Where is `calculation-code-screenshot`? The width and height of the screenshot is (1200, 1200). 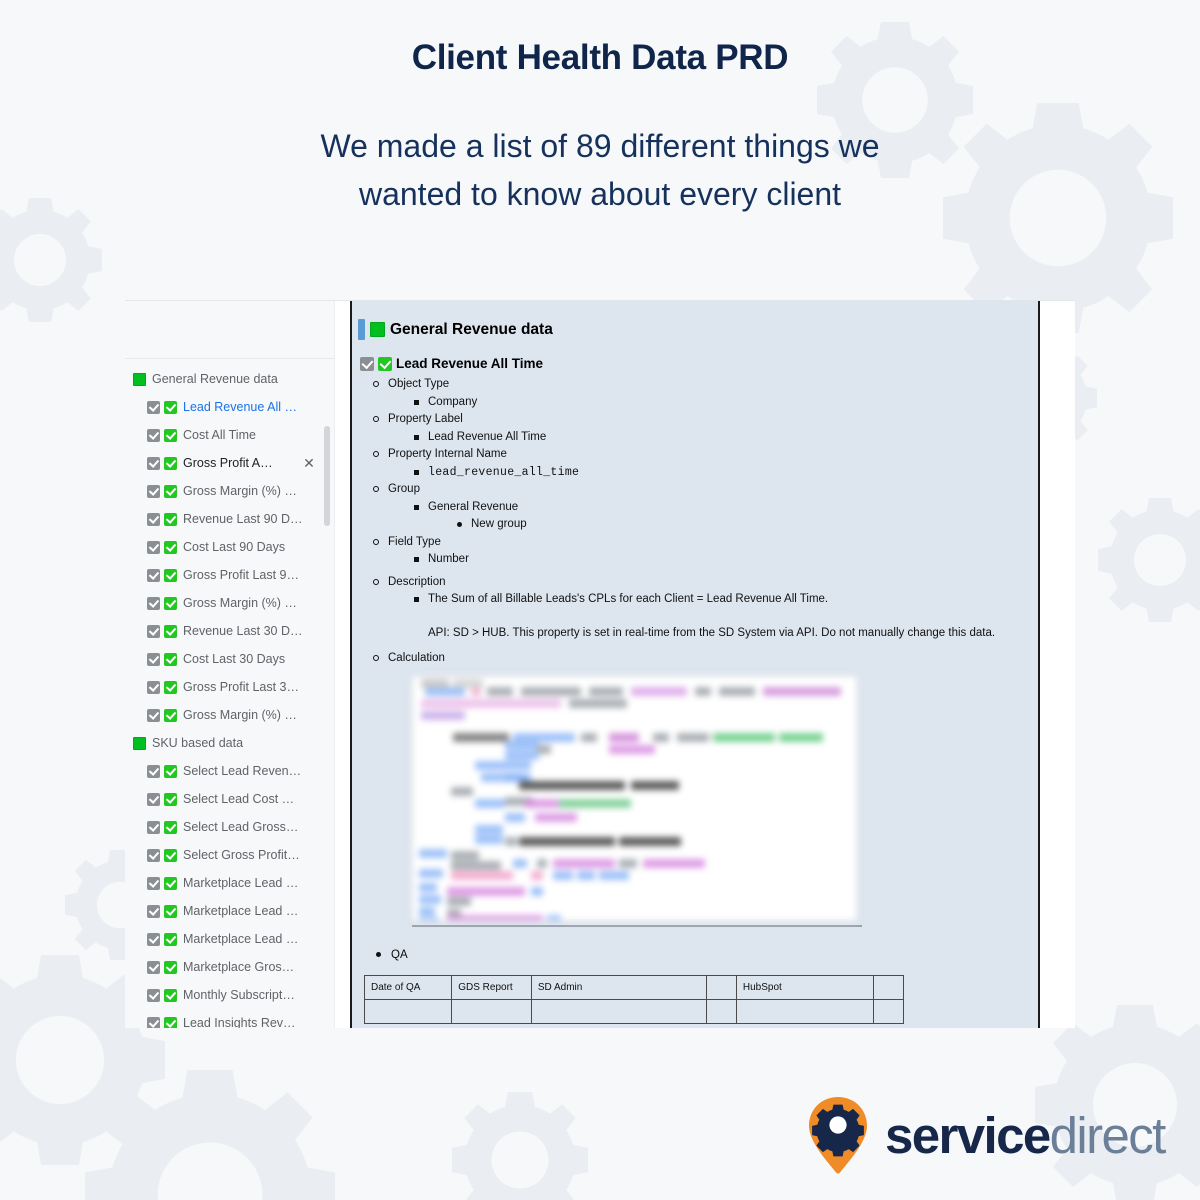
calculation-code-screenshot is located at coordinates (634, 798).